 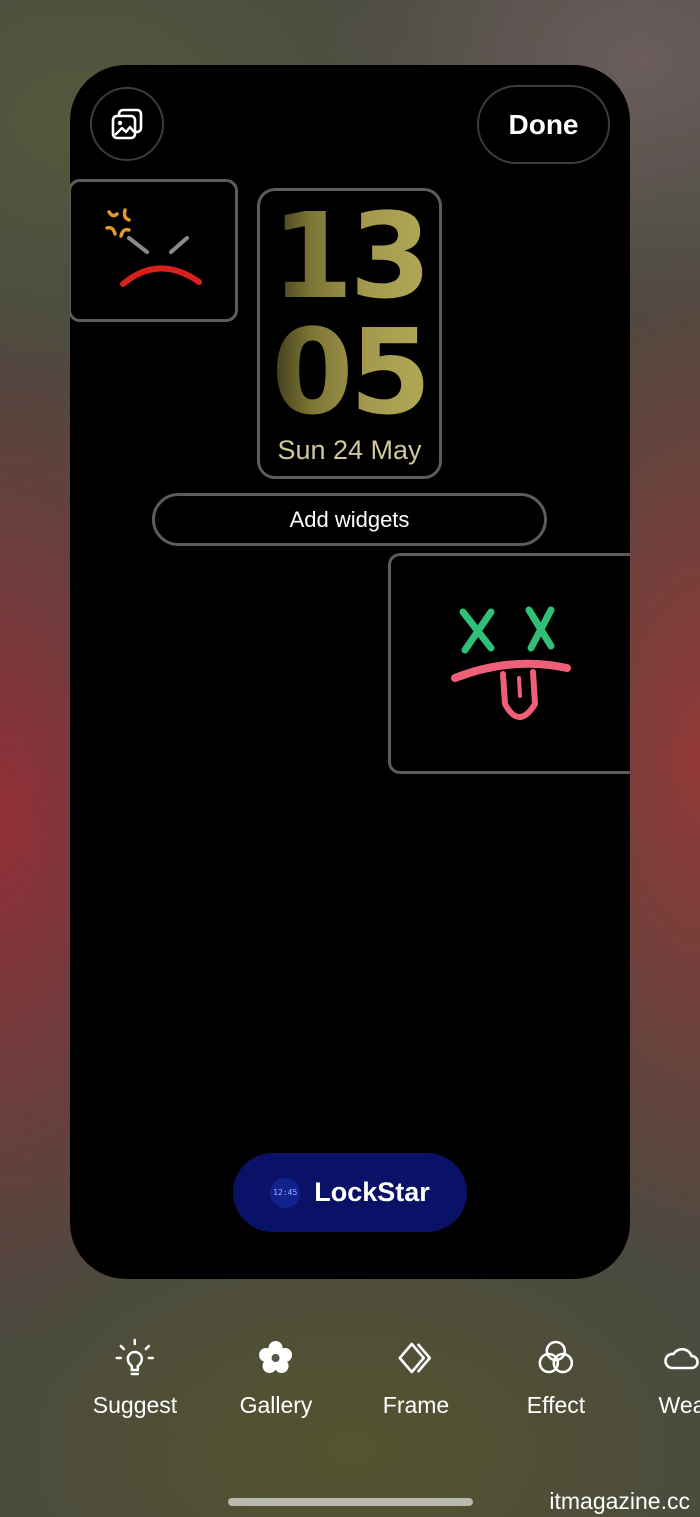 I want to click on lockstar-button: 12:45 LockStar, so click(x=350, y=1192).